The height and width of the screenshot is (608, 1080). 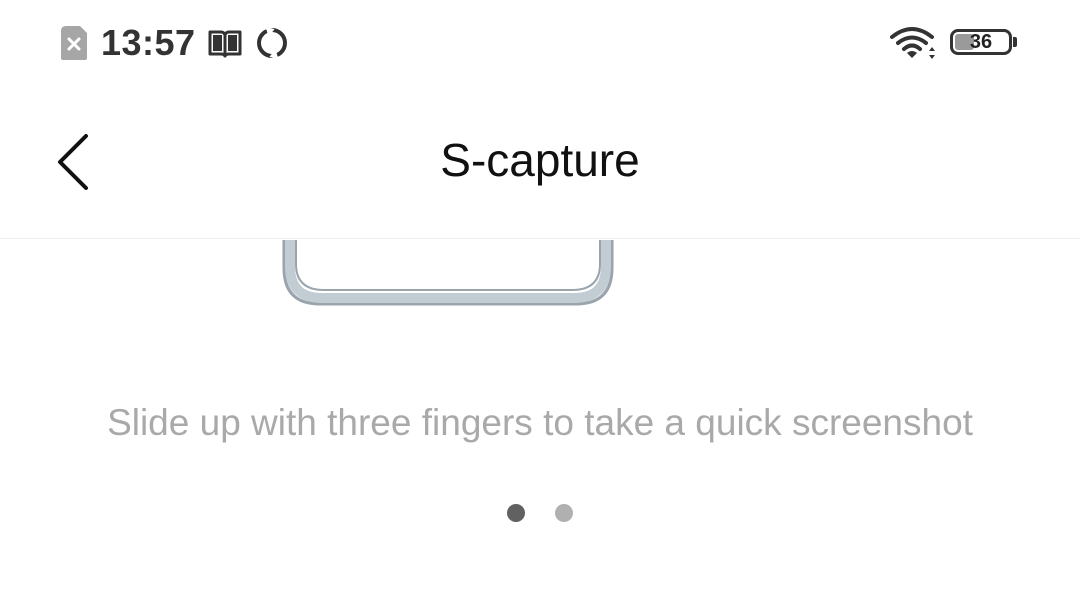 I want to click on wifi-icon, so click(x=912, y=43).